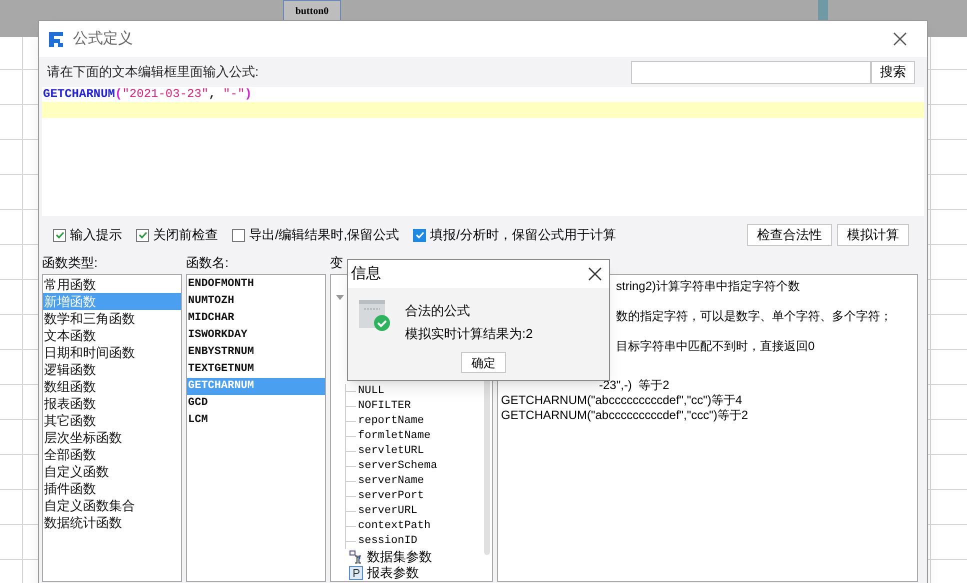 The height and width of the screenshot is (583, 967). I want to click on column-label: 函数类型:, so click(70, 263).